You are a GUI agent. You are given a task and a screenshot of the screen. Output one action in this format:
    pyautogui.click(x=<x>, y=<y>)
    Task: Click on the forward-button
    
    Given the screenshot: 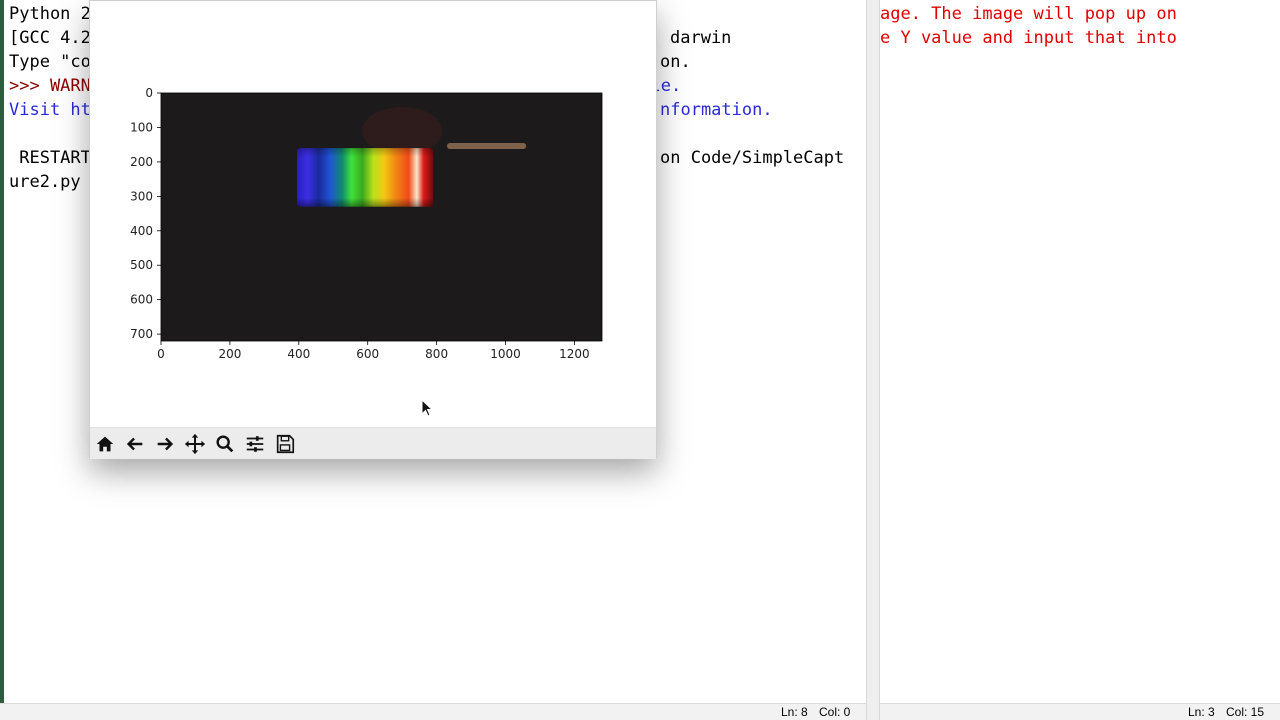 What is the action you would take?
    pyautogui.click(x=165, y=444)
    